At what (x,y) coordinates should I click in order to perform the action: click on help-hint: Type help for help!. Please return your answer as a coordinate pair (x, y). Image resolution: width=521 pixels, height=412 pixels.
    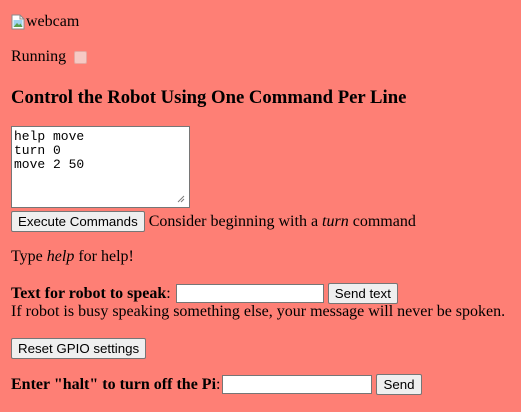
    Looking at the image, I should click on (72, 257).